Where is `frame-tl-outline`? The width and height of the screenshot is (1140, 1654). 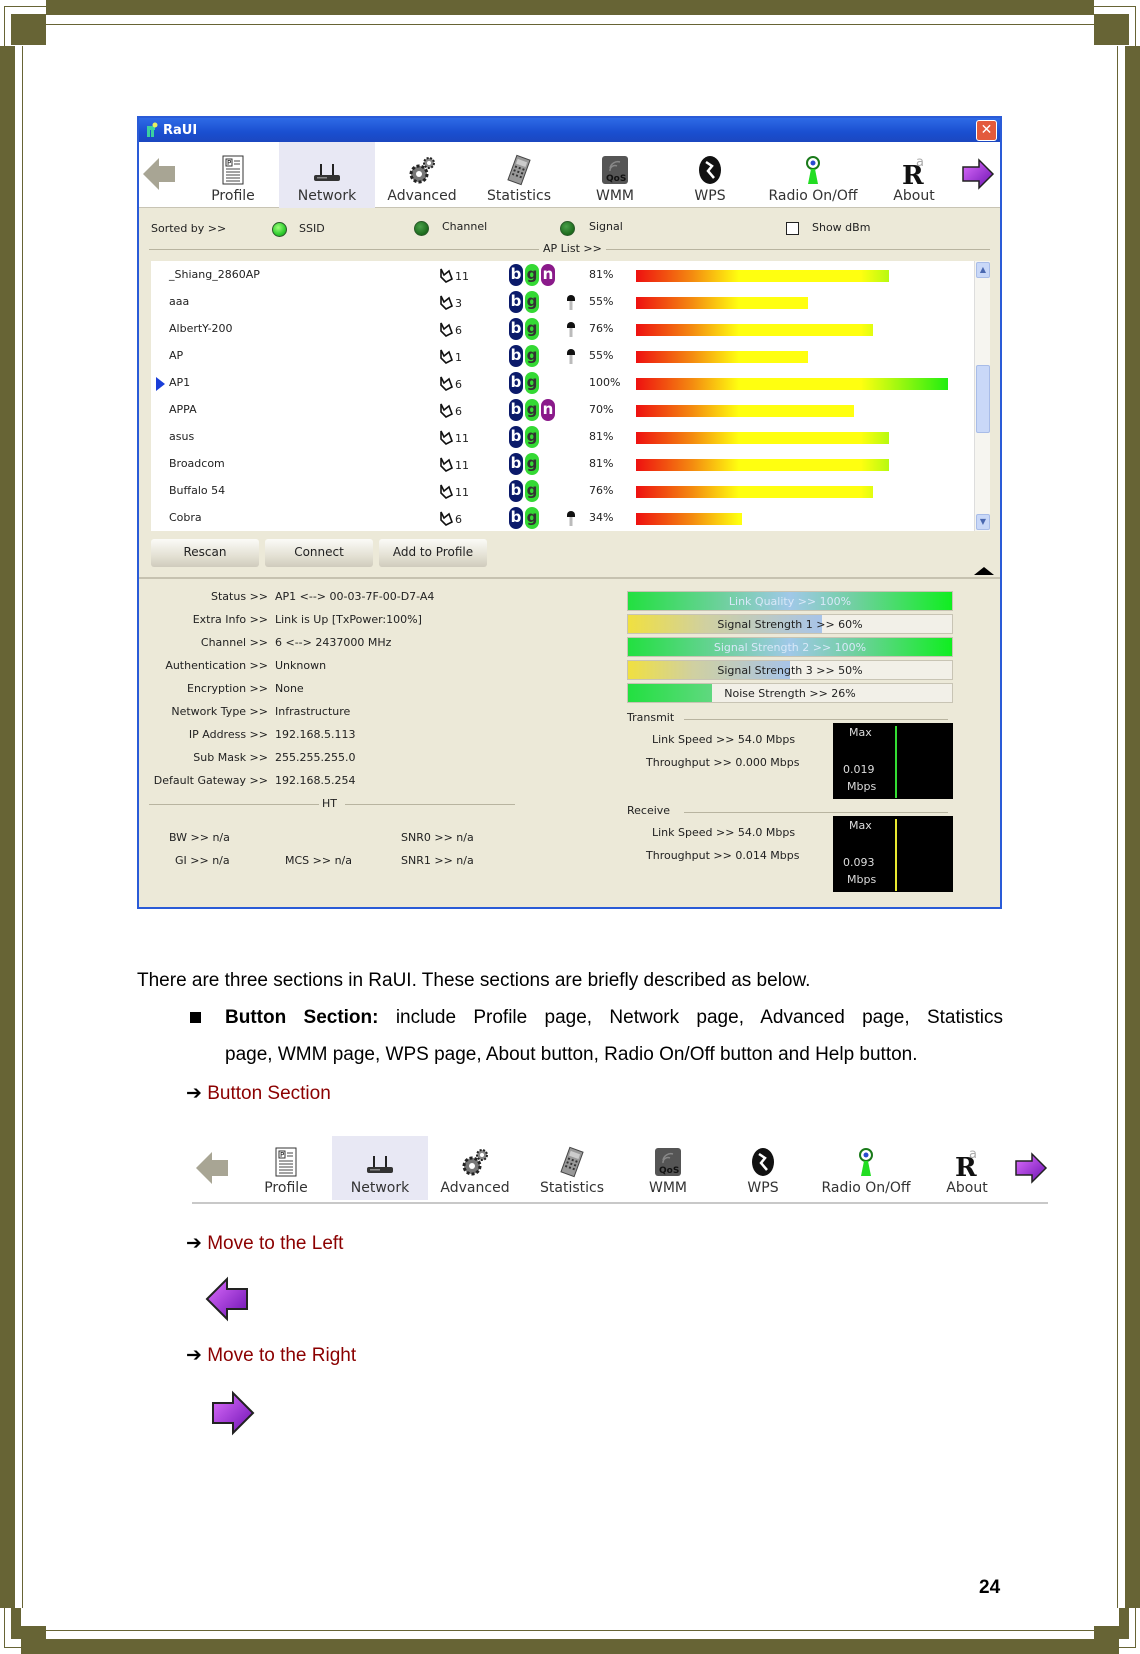
frame-tl-outline is located at coordinates (4, 26).